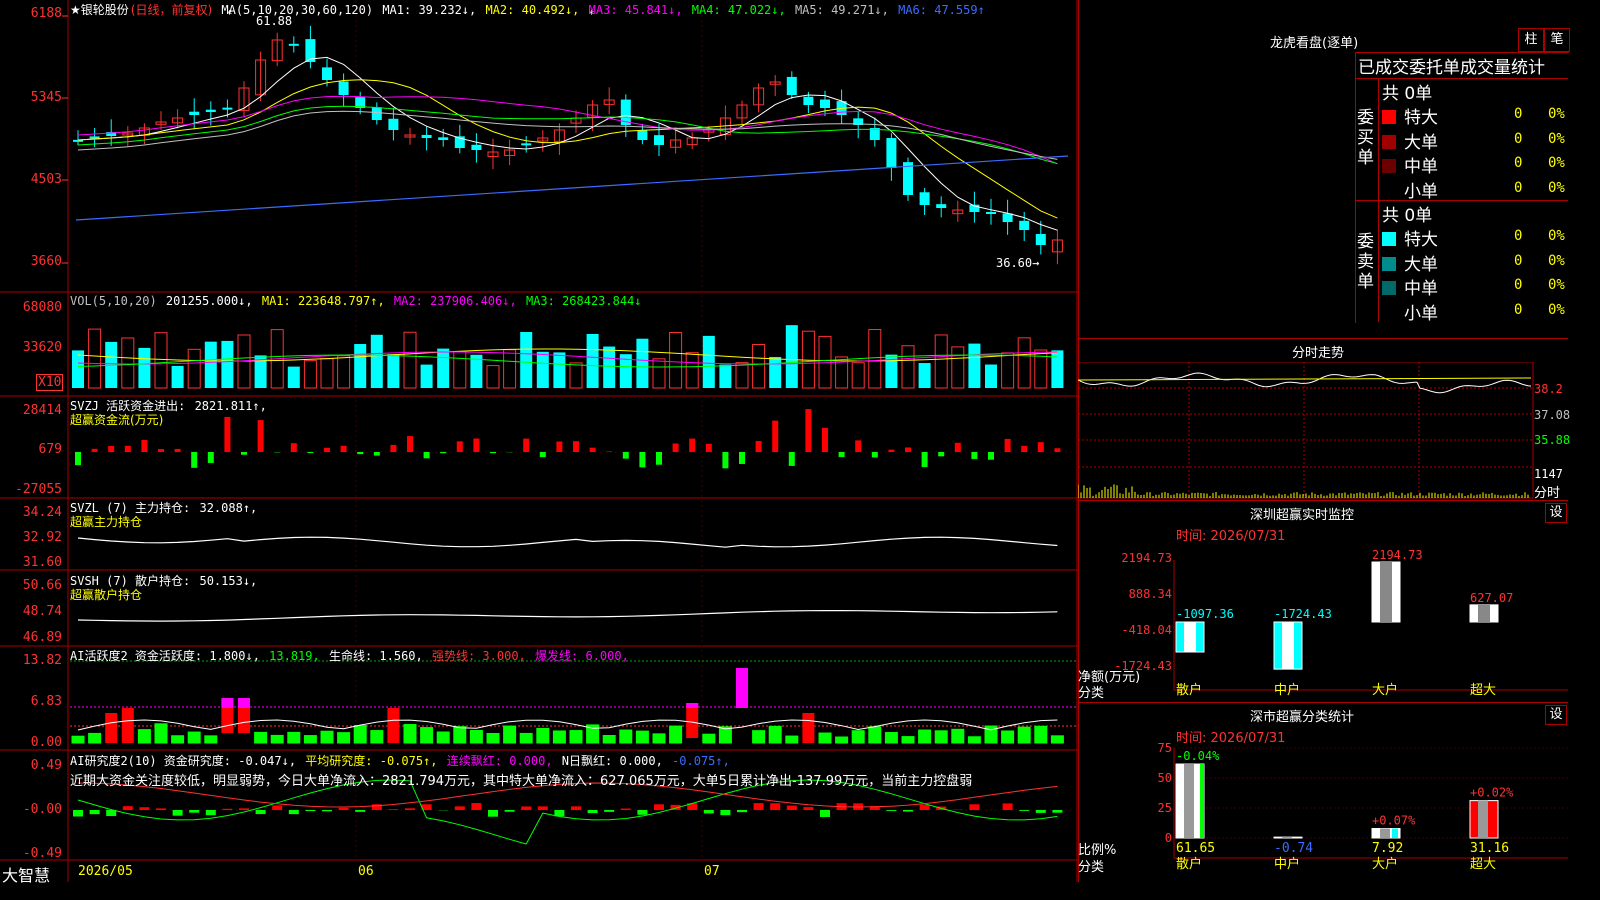  I want to click on class-tick: 25, so click(1165, 808).